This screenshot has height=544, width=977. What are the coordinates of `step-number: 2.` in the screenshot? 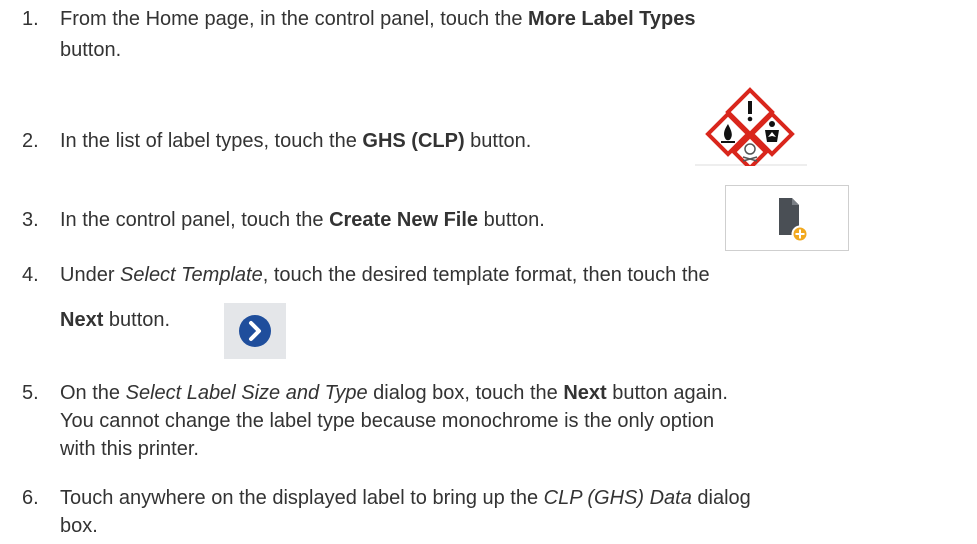 It's located at (30, 141).